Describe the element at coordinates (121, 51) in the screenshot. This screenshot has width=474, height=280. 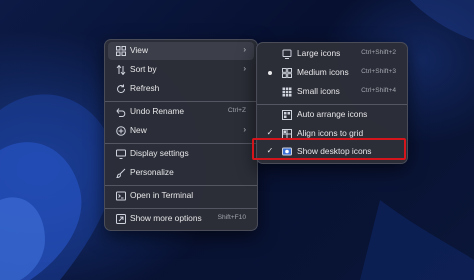
I see `grid-icon` at that location.